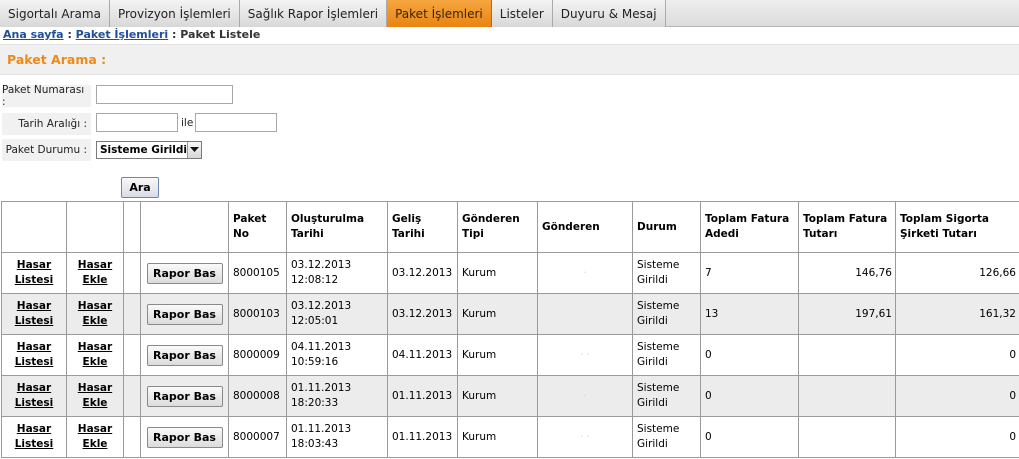  I want to click on paket-durumu-selected-value: Sisteme Girildi, so click(143, 150).